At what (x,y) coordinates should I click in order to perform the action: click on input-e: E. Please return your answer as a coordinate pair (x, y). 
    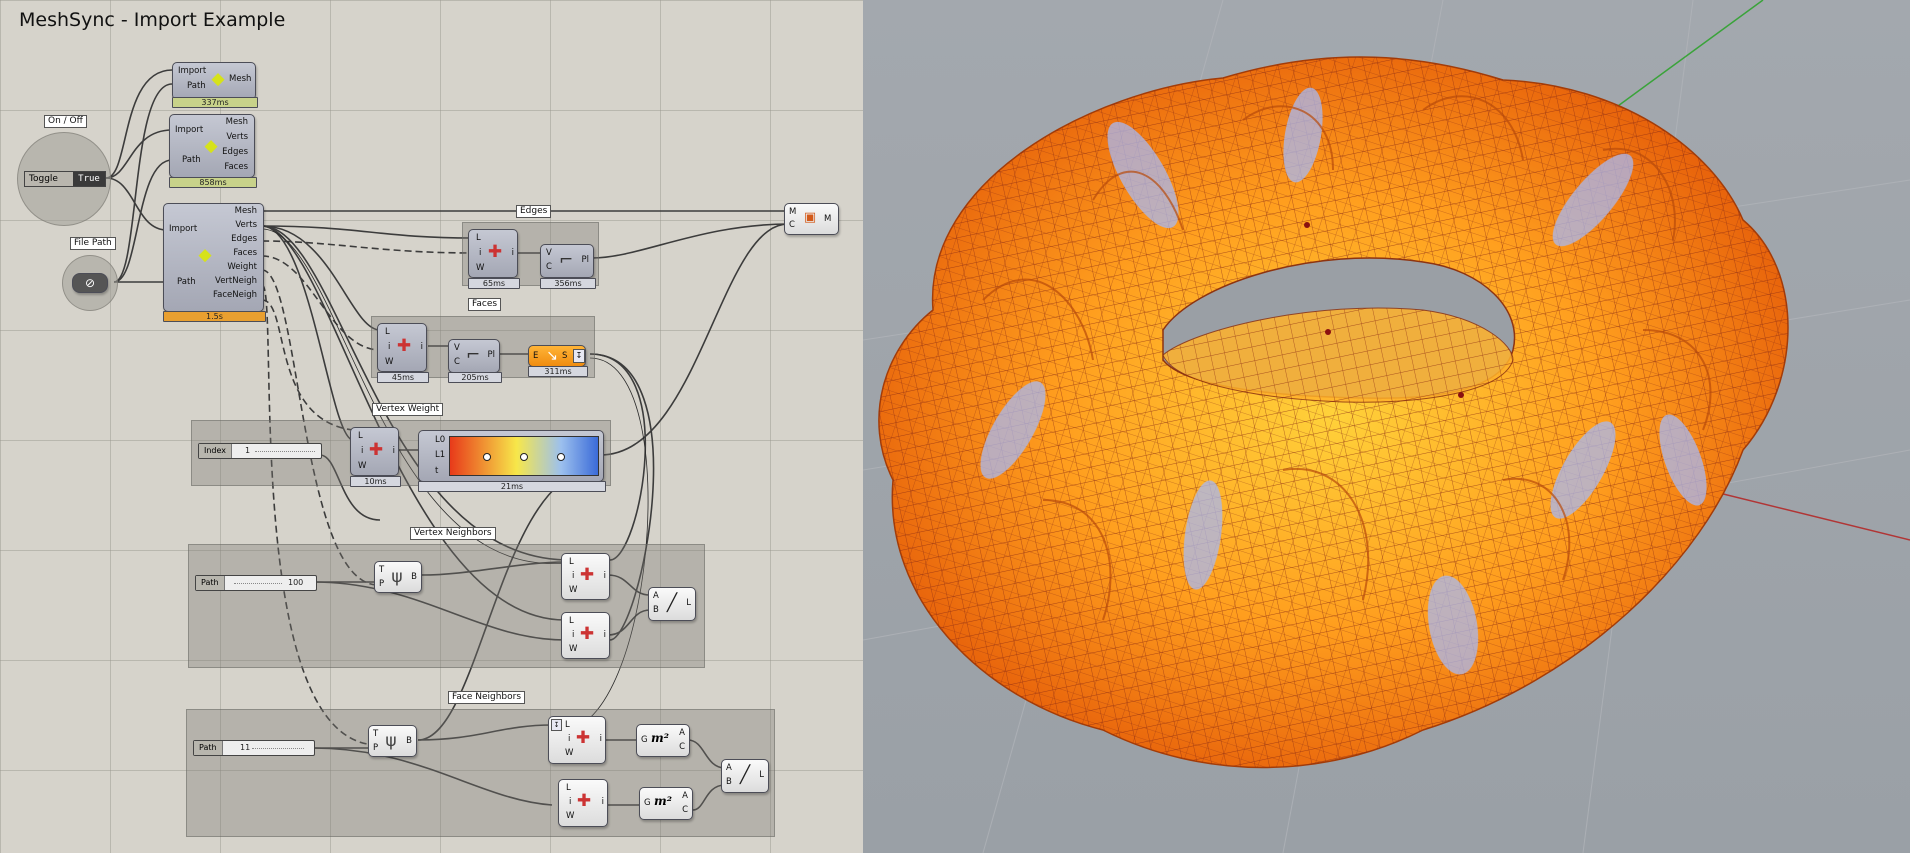
    Looking at the image, I should click on (535, 356).